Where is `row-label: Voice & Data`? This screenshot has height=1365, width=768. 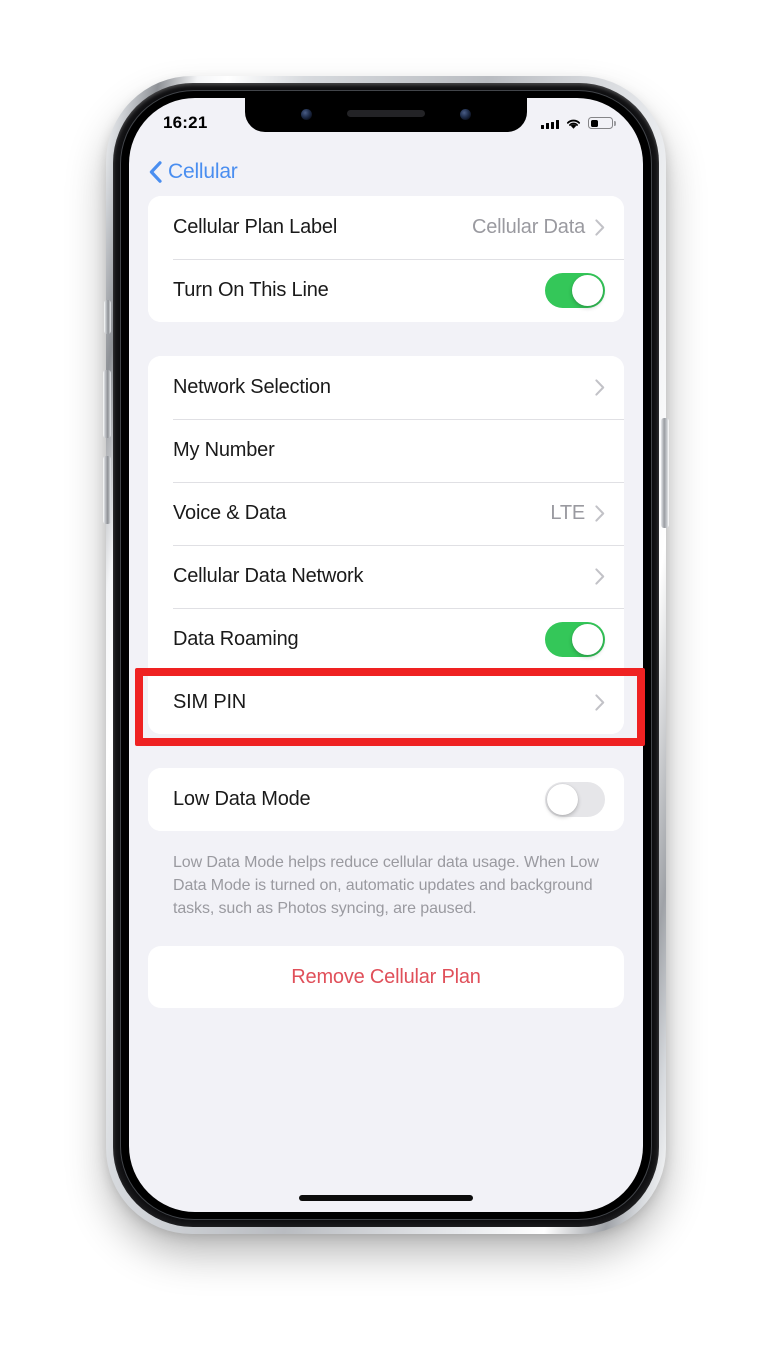 row-label: Voice & Data is located at coordinates (230, 513).